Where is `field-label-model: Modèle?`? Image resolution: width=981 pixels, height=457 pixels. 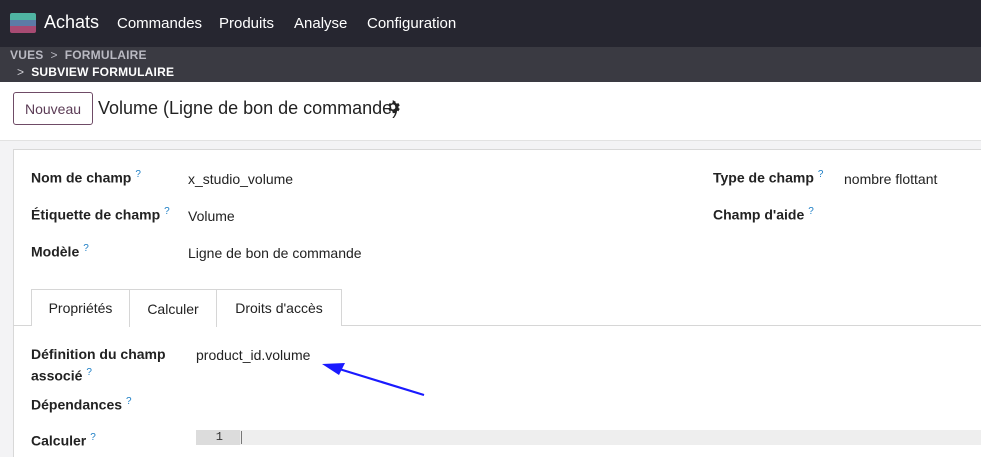
field-label-model: Modèle? is located at coordinates (60, 251).